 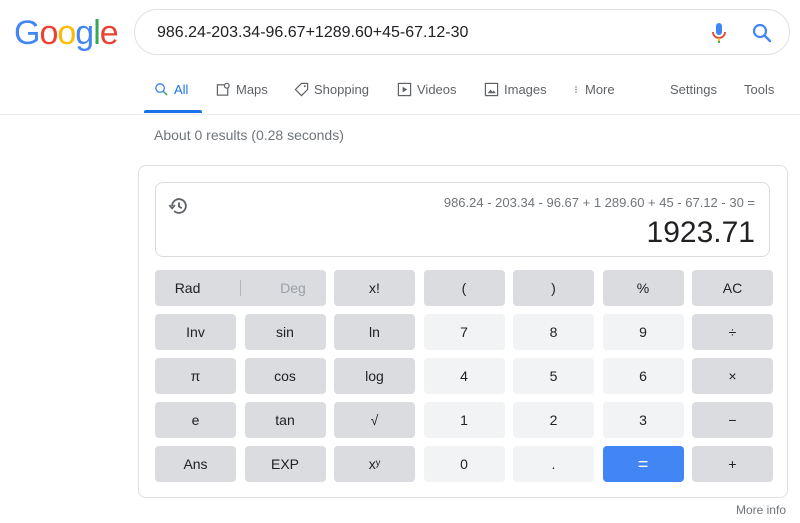 I want to click on tan-key: tan, so click(x=285, y=420).